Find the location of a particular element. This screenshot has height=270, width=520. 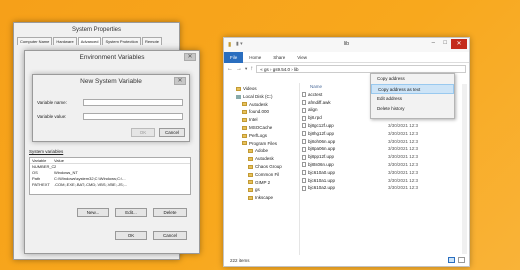

tab-file: File is located at coordinates (234, 57).